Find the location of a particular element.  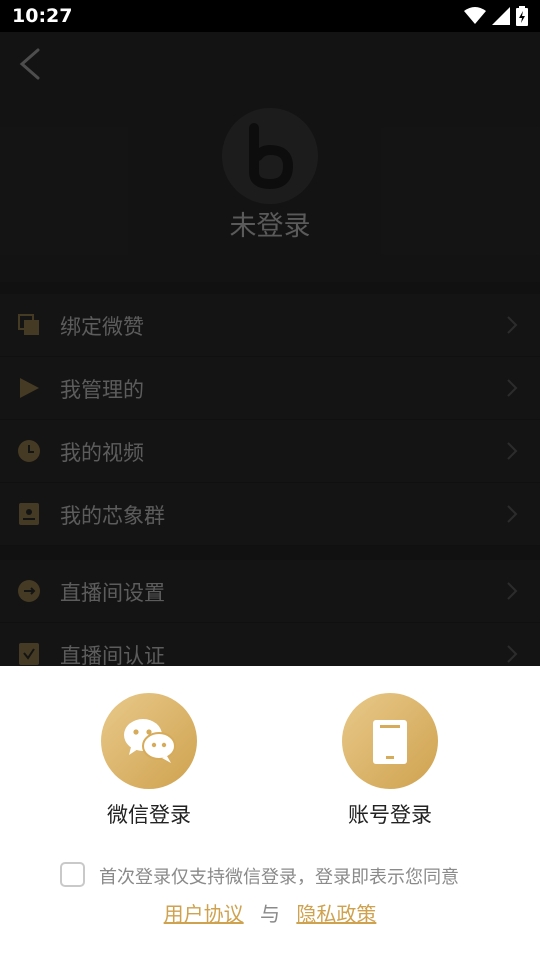

account-login-button: 账号登录 is located at coordinates (390, 761).